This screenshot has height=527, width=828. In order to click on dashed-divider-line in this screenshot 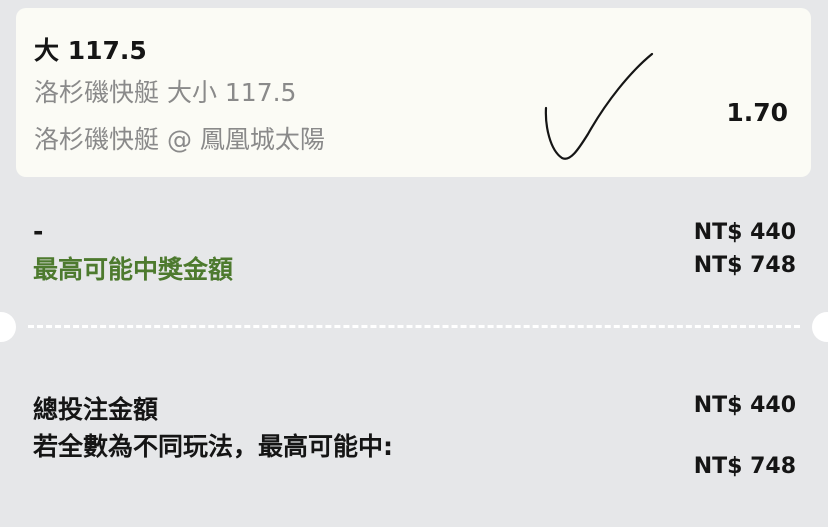, I will do `click(414, 326)`.